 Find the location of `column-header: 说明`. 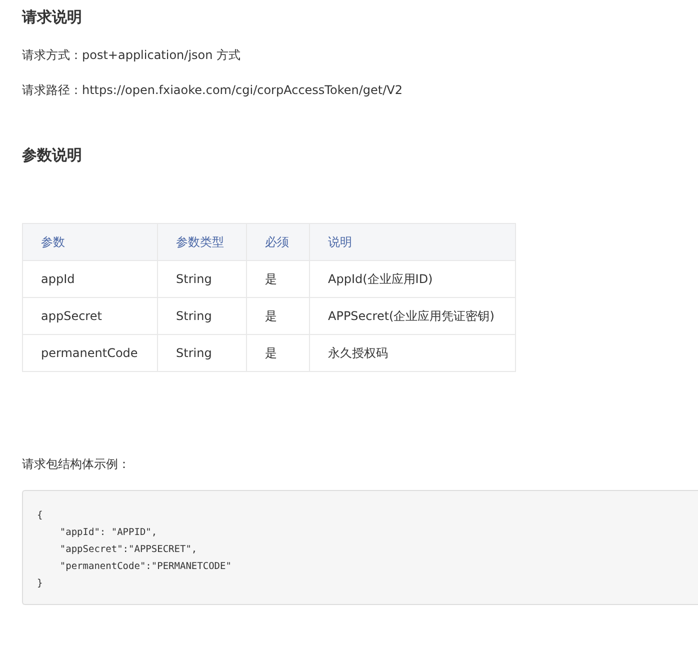

column-header: 说明 is located at coordinates (413, 242).